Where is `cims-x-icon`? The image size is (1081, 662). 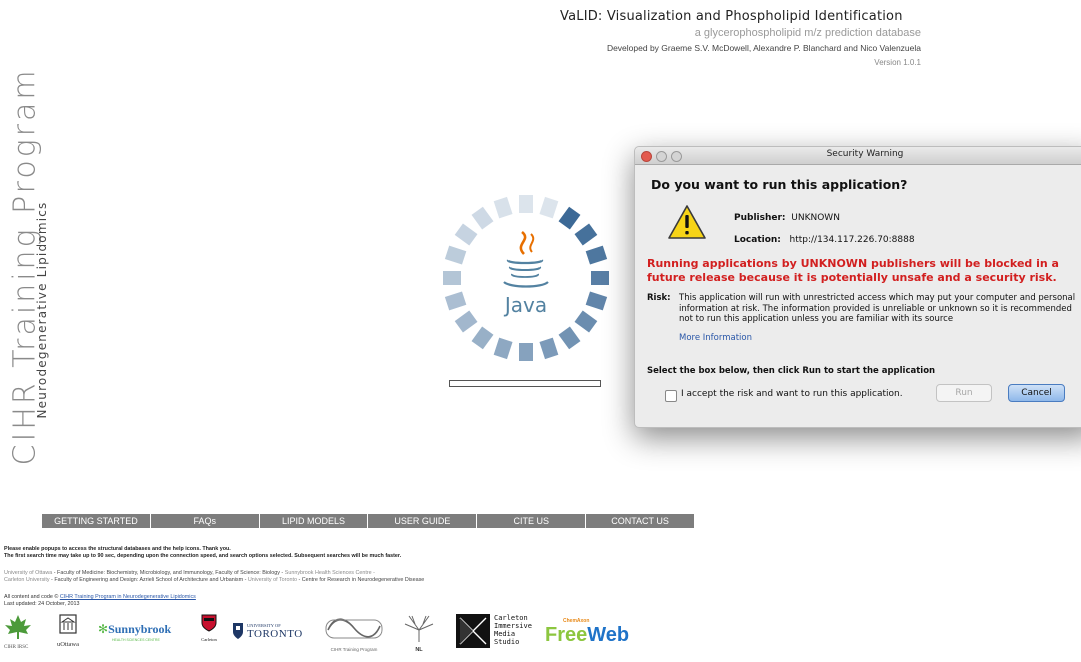 cims-x-icon is located at coordinates (473, 631).